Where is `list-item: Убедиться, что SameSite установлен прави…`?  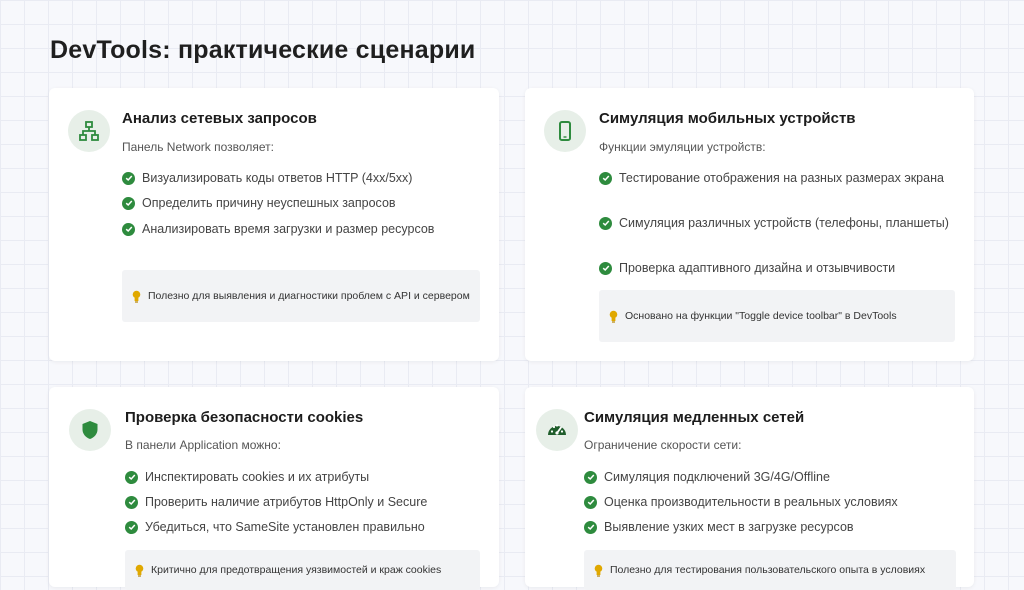
list-item: Убедиться, что SameSite установлен прави… is located at coordinates (275, 527).